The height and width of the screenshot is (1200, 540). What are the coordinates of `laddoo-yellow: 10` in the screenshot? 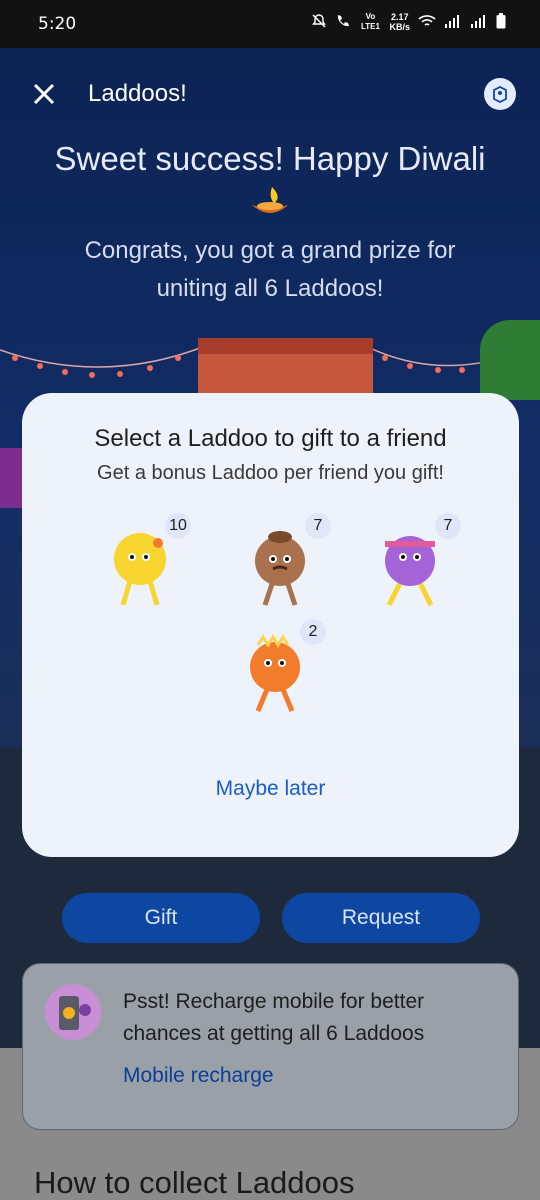 It's located at (150, 563).